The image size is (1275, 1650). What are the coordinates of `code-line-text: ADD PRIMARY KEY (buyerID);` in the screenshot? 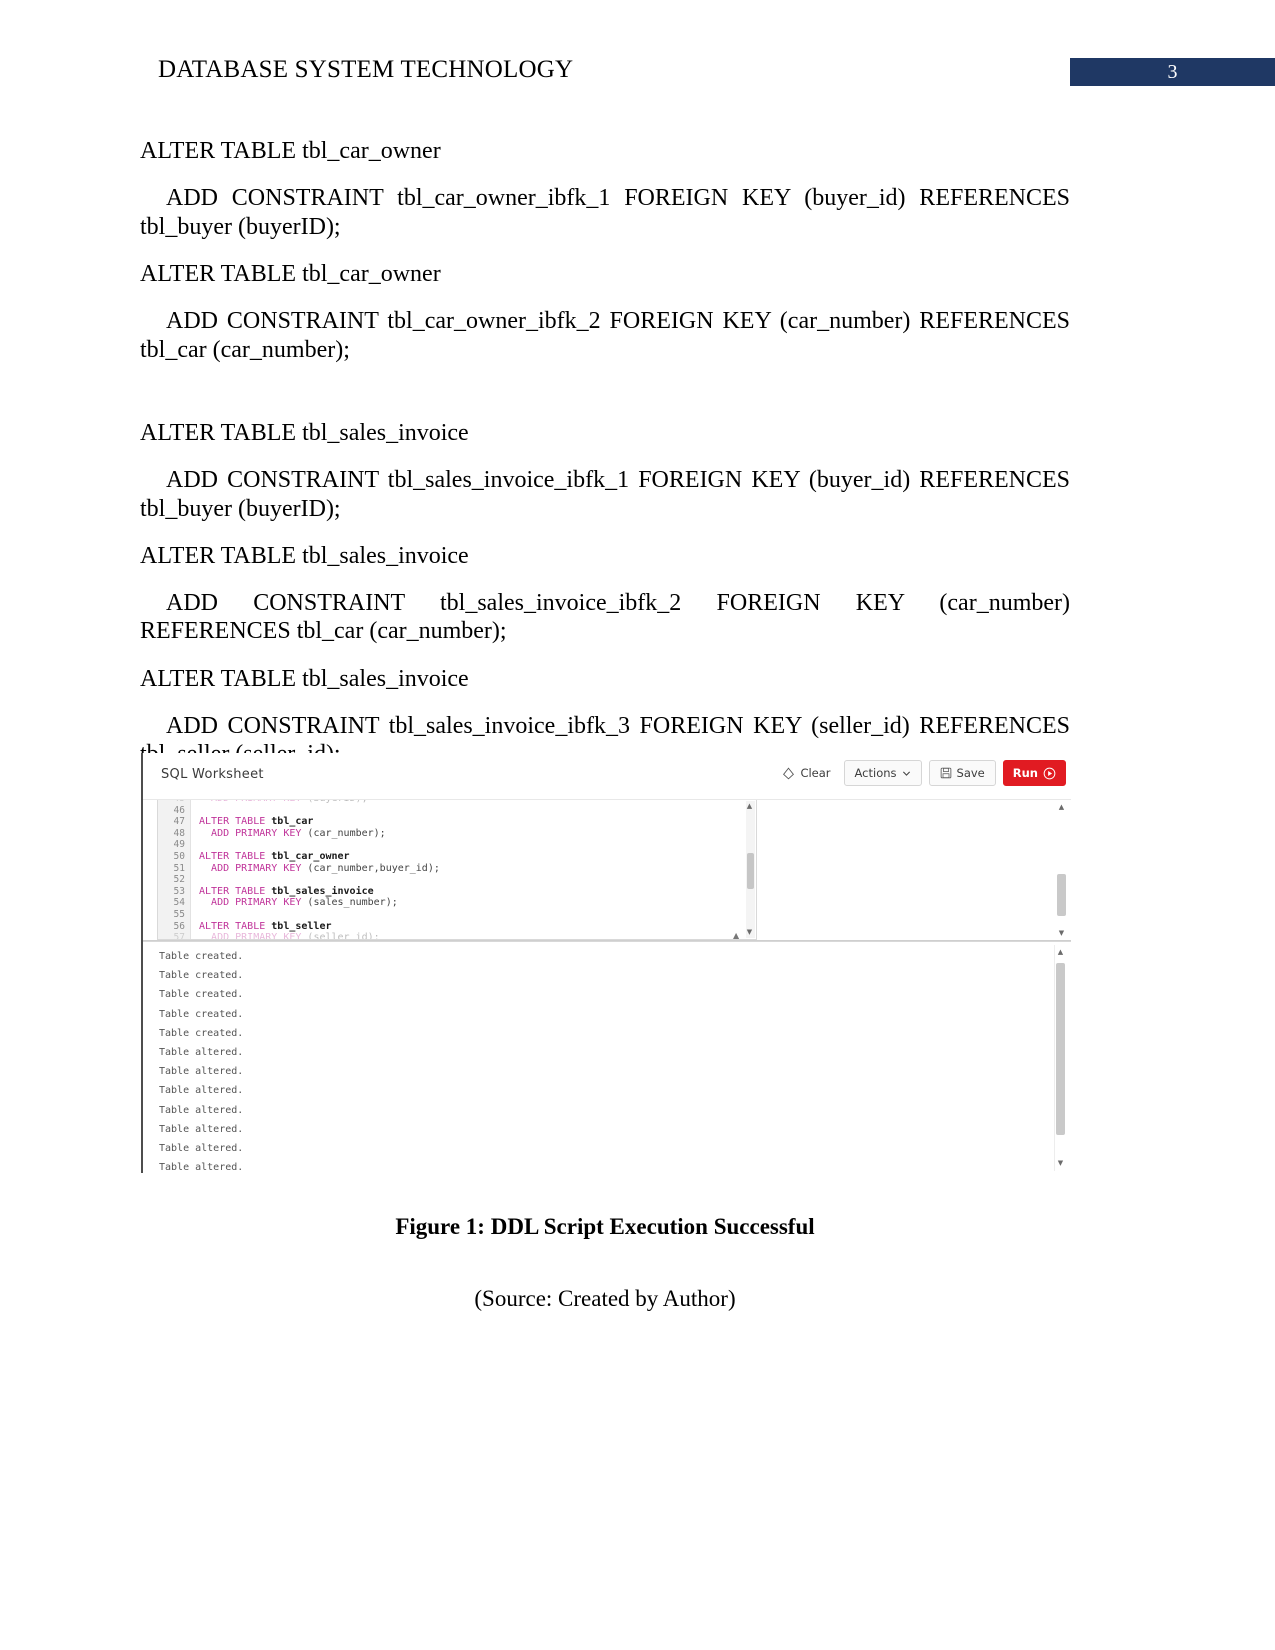 It's located at (279, 802).